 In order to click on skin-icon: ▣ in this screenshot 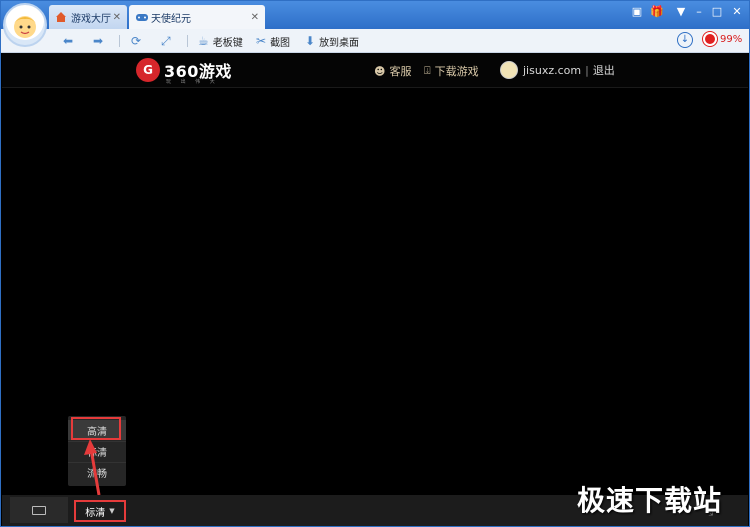, I will do `click(637, 11)`.